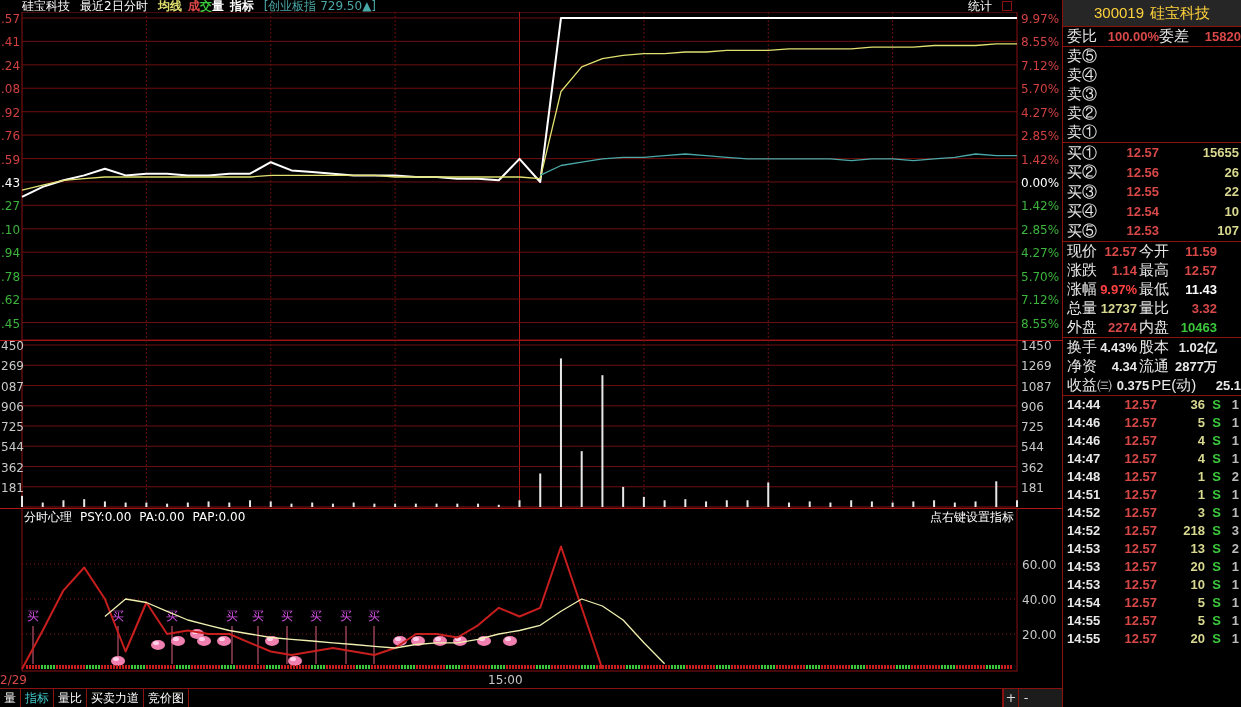 The image size is (1241, 707). I want to click on trade-time: 14:53, so click(1084, 549).